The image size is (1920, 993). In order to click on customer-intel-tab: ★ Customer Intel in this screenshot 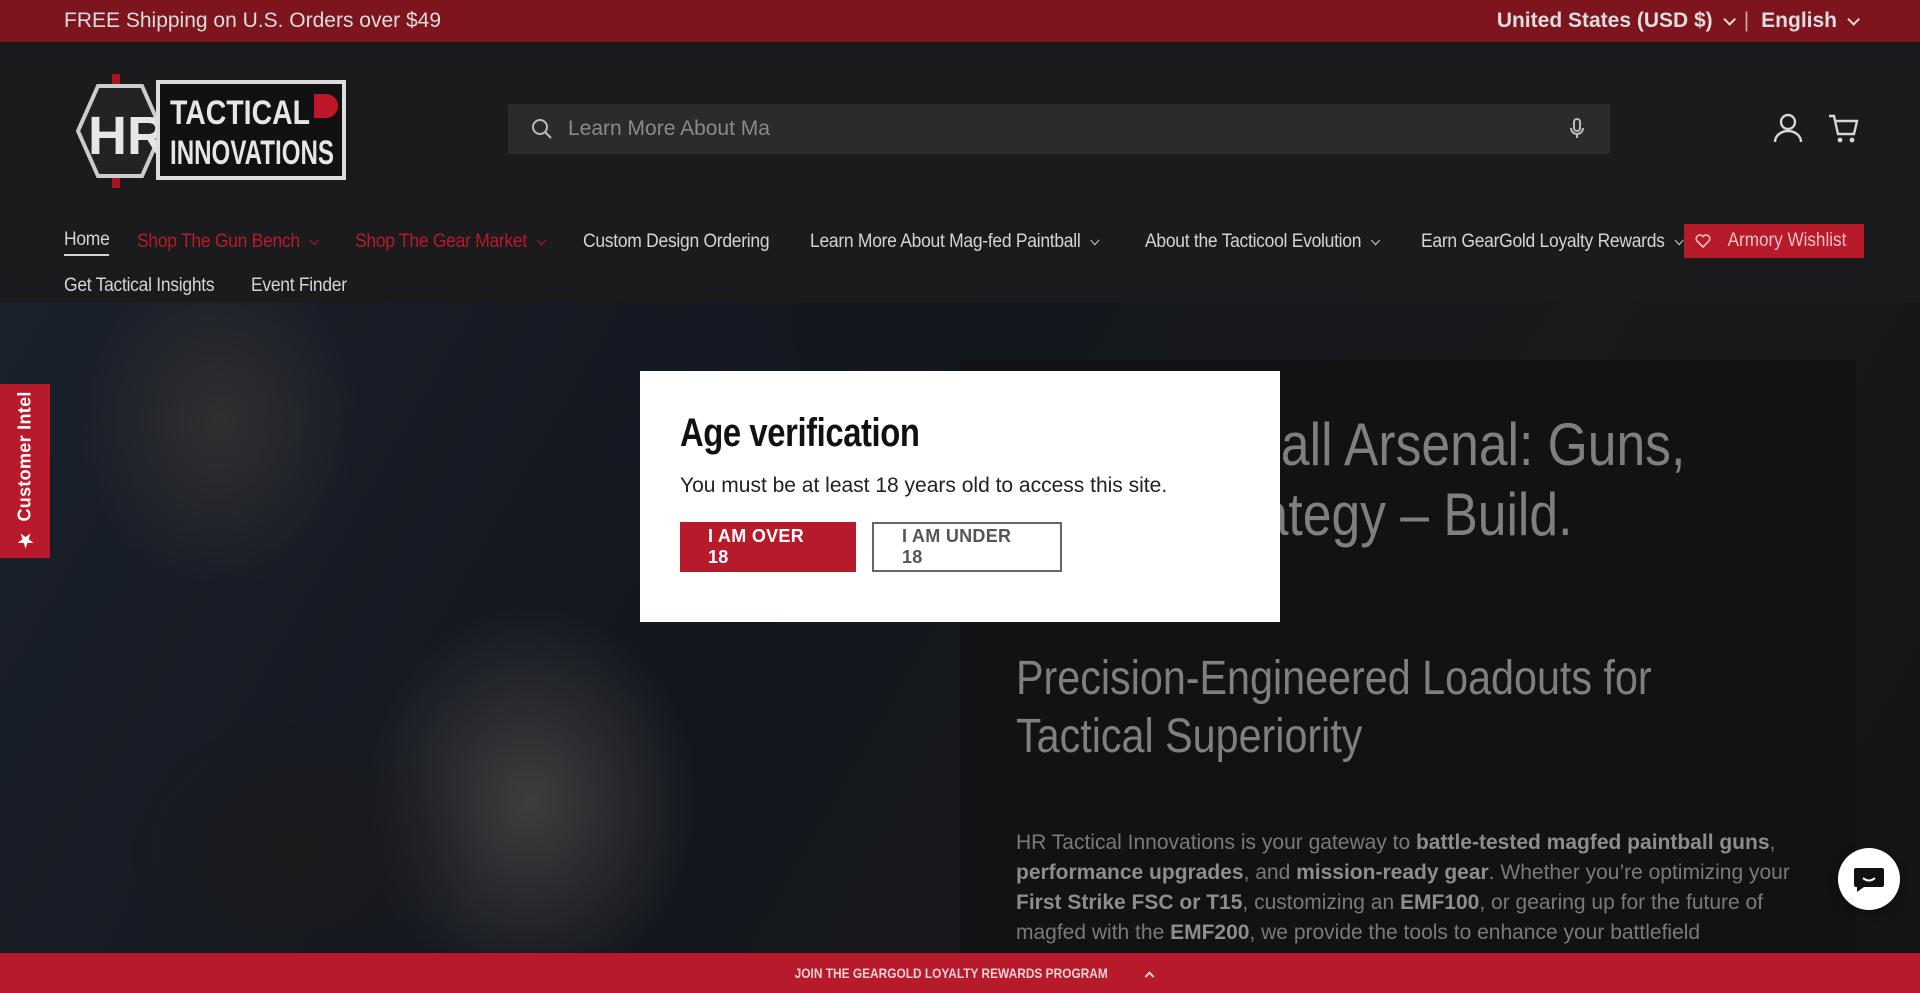, I will do `click(25, 471)`.